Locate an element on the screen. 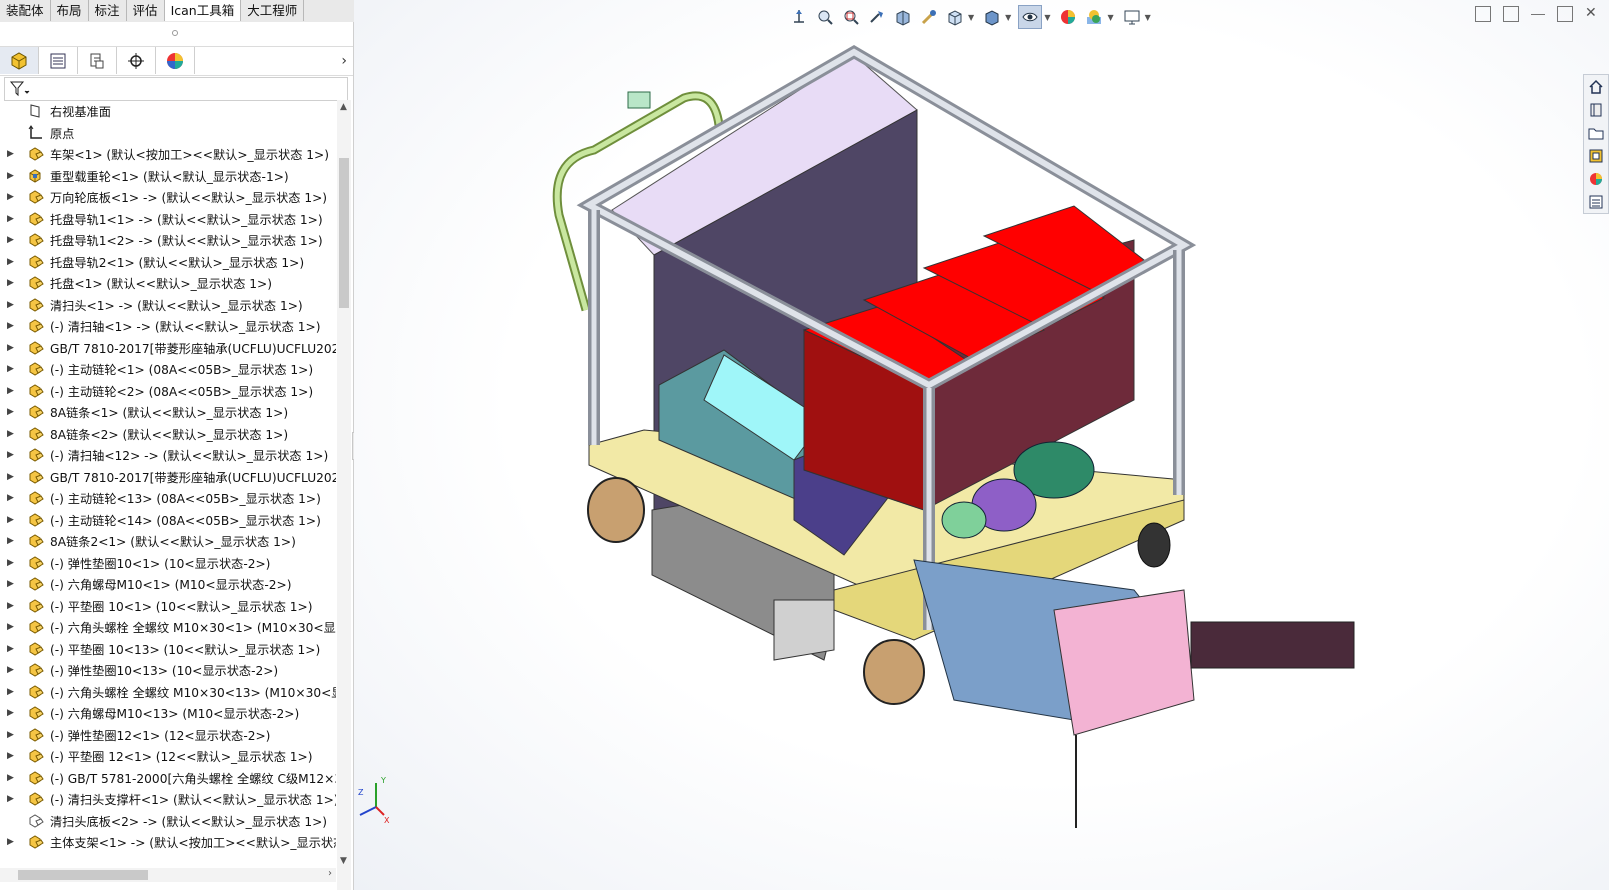 The height and width of the screenshot is (890, 1609). custom-properties-icon is located at coordinates (1596, 201).